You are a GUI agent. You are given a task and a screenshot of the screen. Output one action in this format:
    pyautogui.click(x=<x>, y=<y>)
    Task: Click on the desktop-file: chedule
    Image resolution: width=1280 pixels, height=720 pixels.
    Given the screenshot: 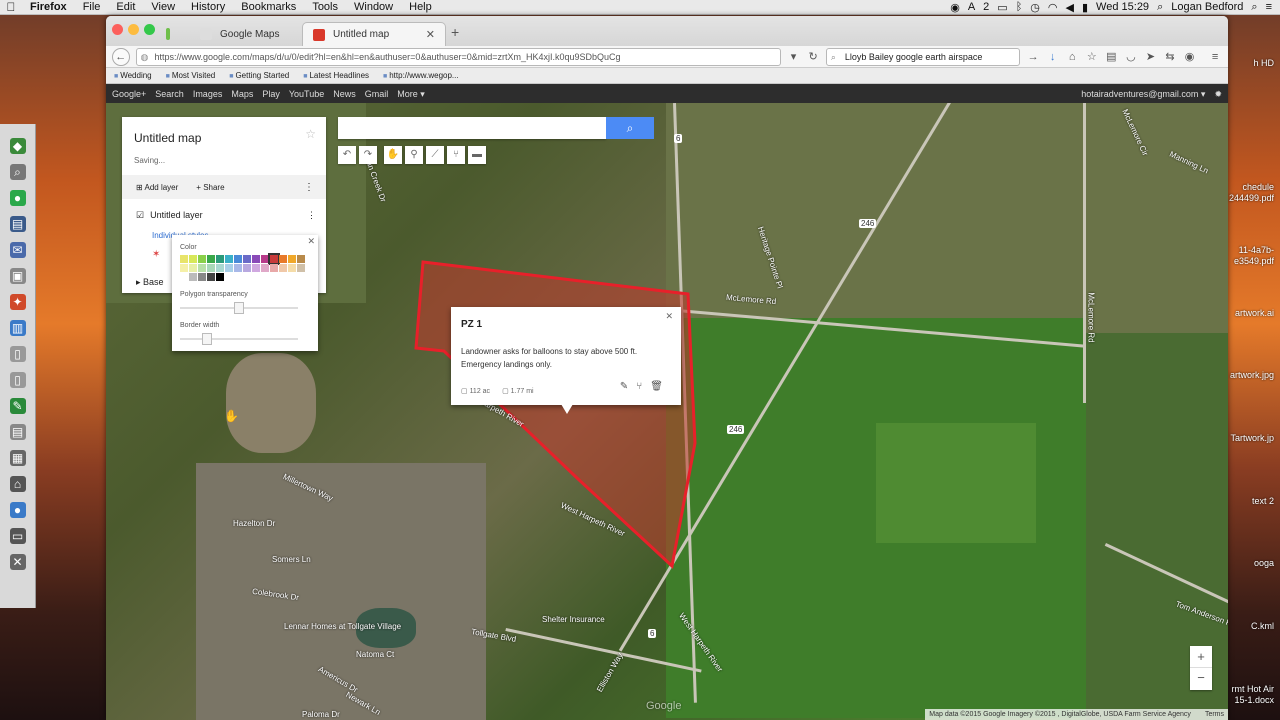 What is the action you would take?
    pyautogui.click(x=1258, y=187)
    